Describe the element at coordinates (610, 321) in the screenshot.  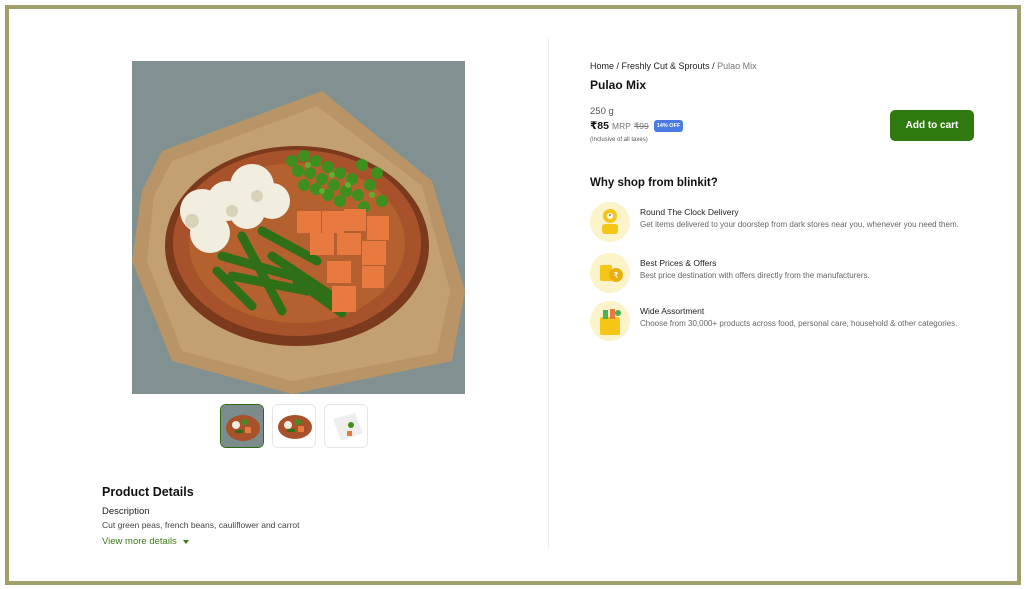
I see `assortment-bag-icon` at that location.